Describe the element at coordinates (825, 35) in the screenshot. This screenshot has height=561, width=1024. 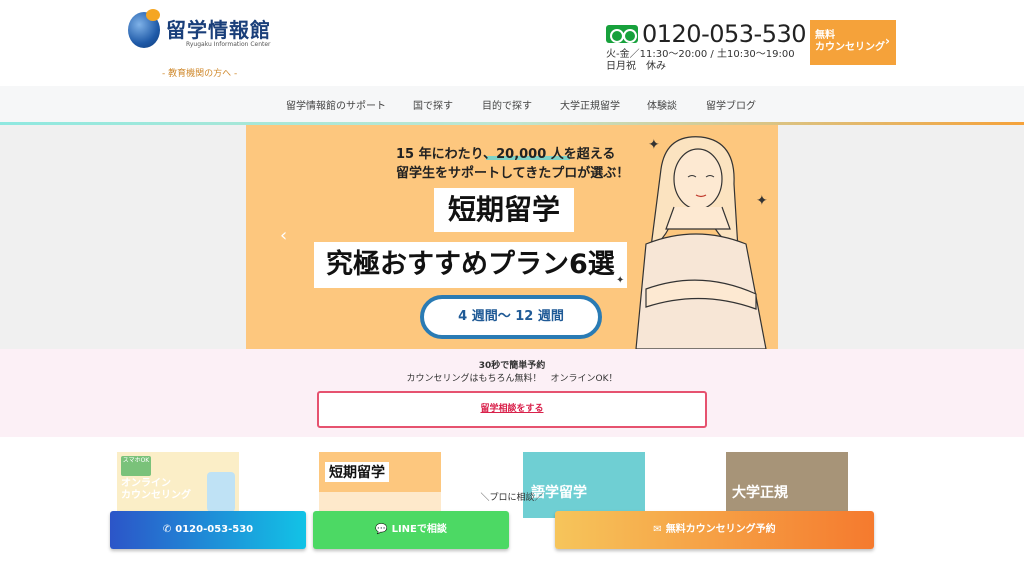
I see `counsel-label-1: 無料` at that location.